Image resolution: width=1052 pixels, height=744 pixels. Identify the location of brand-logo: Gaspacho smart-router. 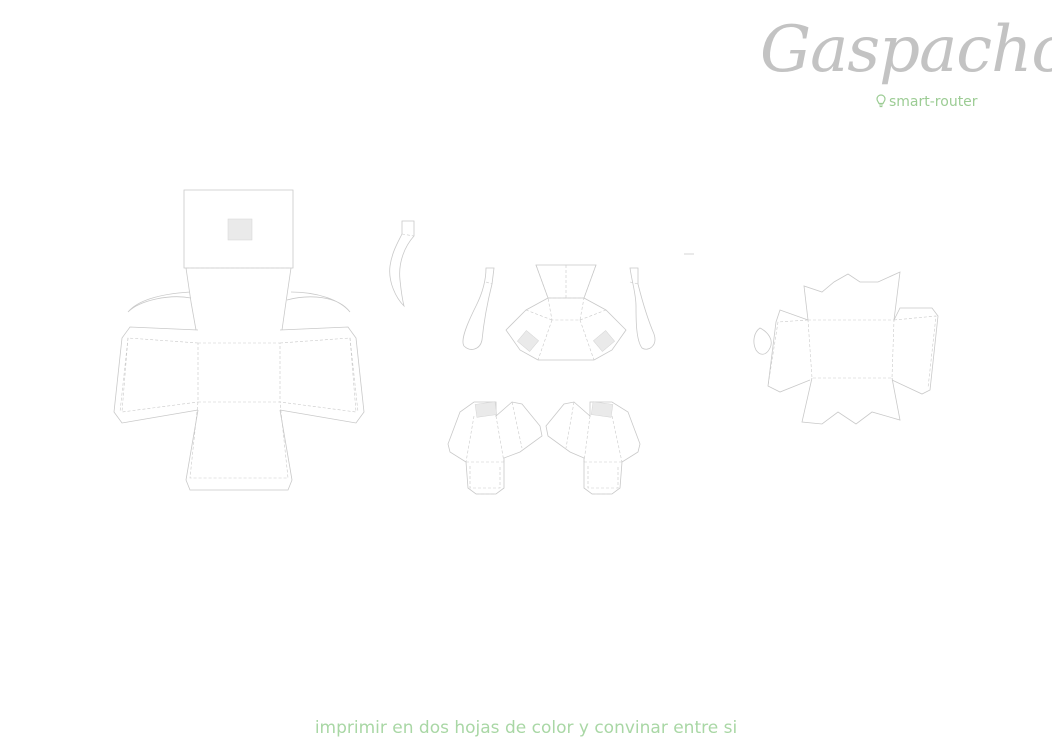
(904, 68).